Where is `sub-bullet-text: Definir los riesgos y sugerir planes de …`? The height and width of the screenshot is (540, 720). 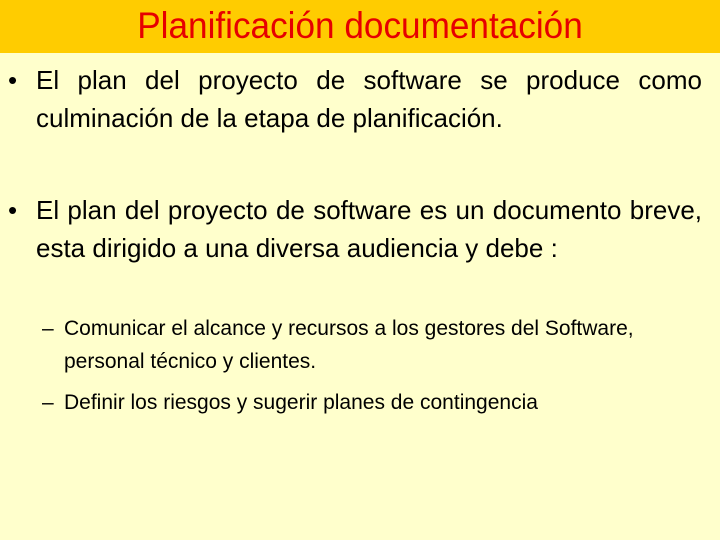 sub-bullet-text: Definir los riesgos y sugerir planes de … is located at coordinates (301, 402).